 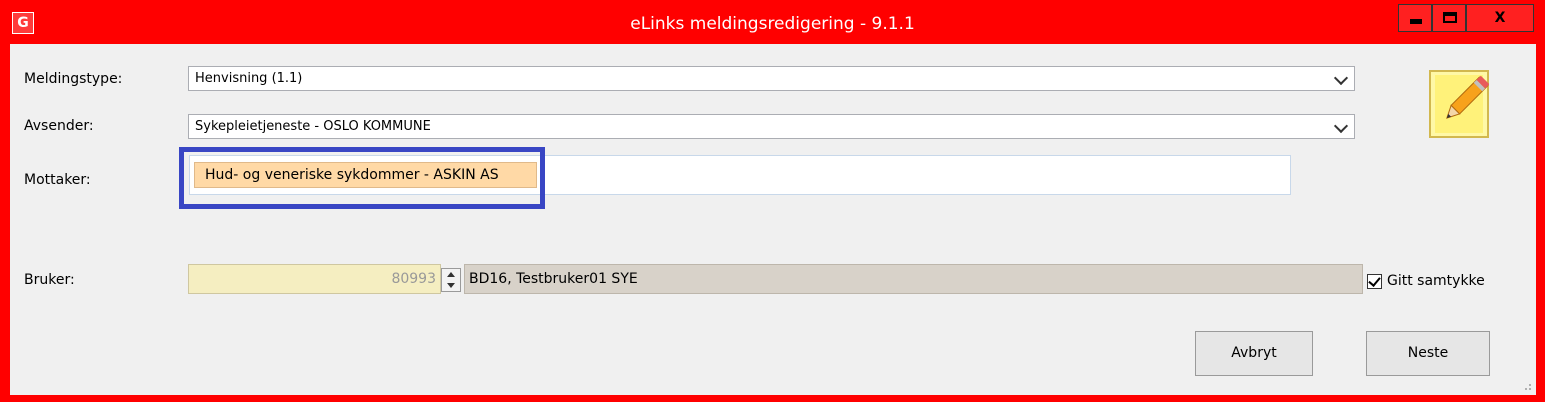 What do you see at coordinates (913, 279) in the screenshot?
I see `bruker-name-field: BD16, Testbruker01 SYE` at bounding box center [913, 279].